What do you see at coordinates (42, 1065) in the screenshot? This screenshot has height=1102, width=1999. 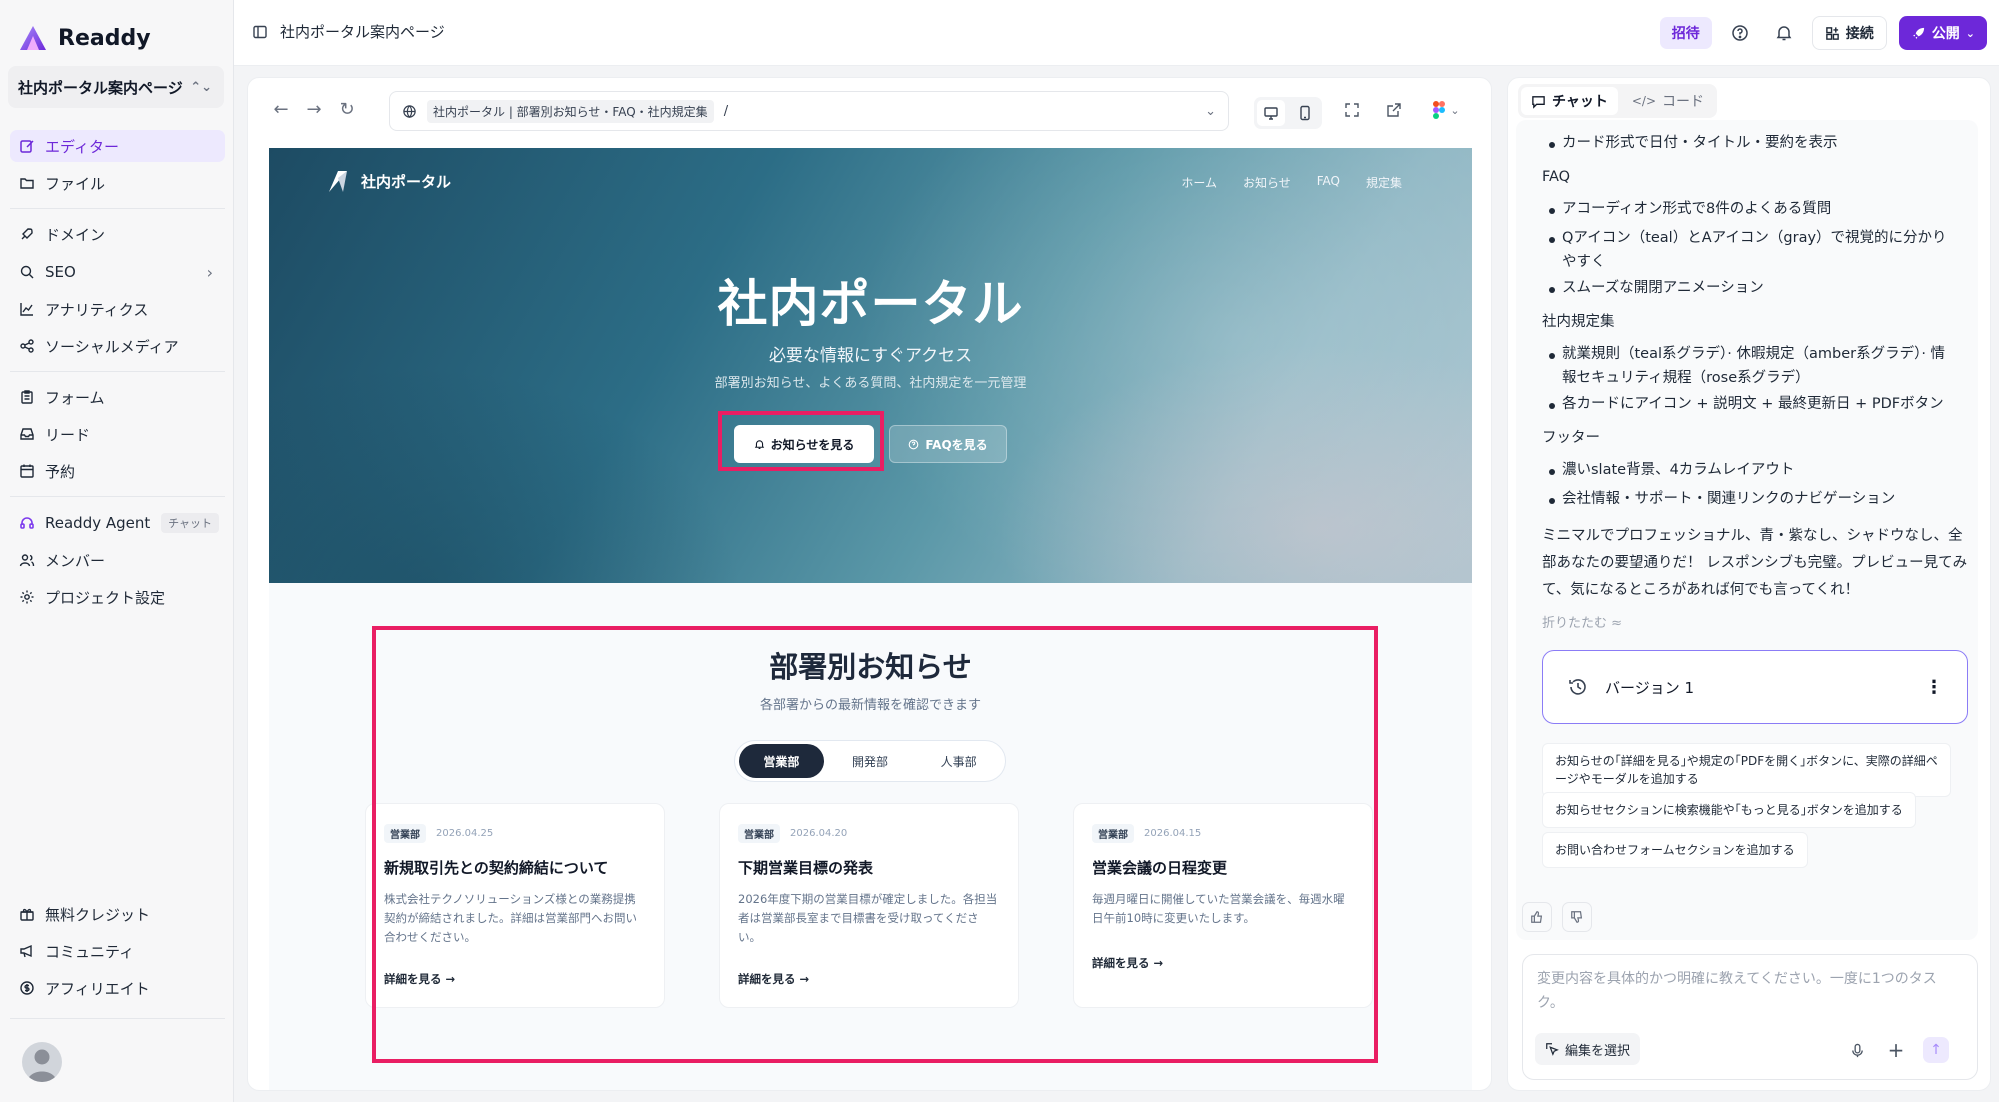 I see `user-silhouette-icon` at bounding box center [42, 1065].